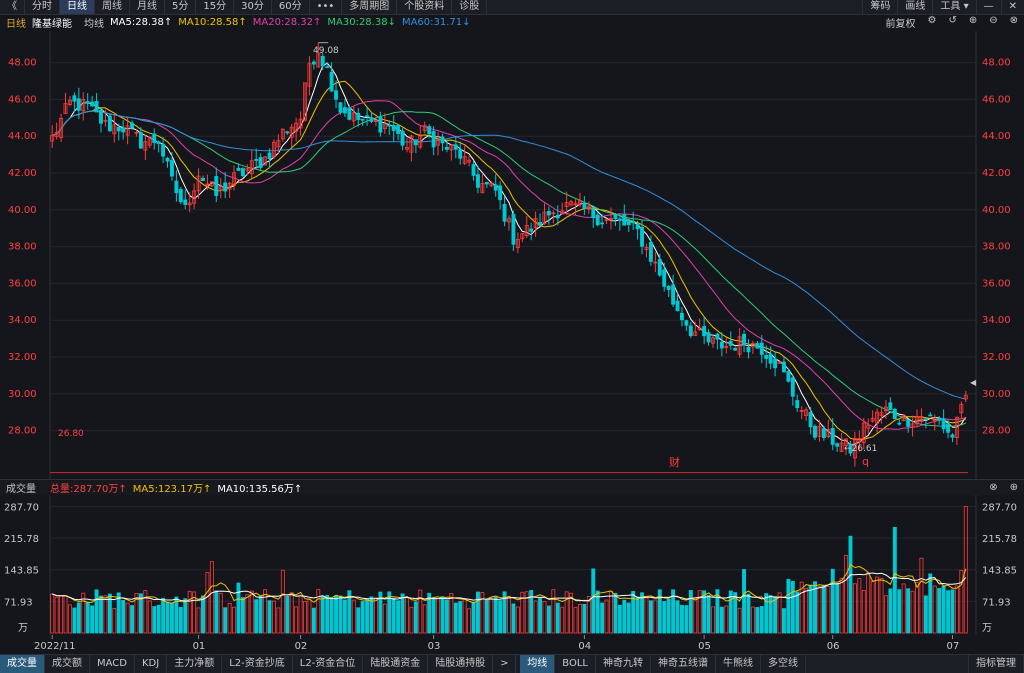  What do you see at coordinates (361, 22) in the screenshot?
I see `ma30-value: MA30:28.38↓` at bounding box center [361, 22].